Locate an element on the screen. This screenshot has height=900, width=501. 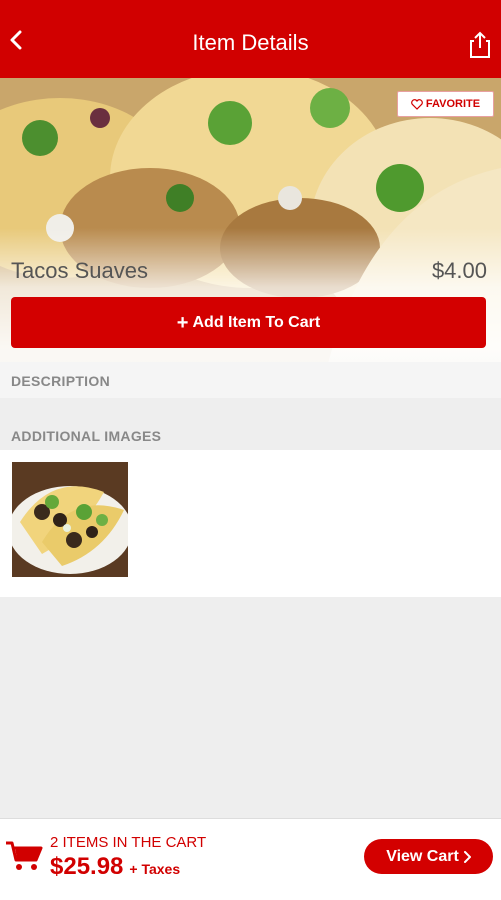
item-name: Tacos Suaves is located at coordinates (79, 270).